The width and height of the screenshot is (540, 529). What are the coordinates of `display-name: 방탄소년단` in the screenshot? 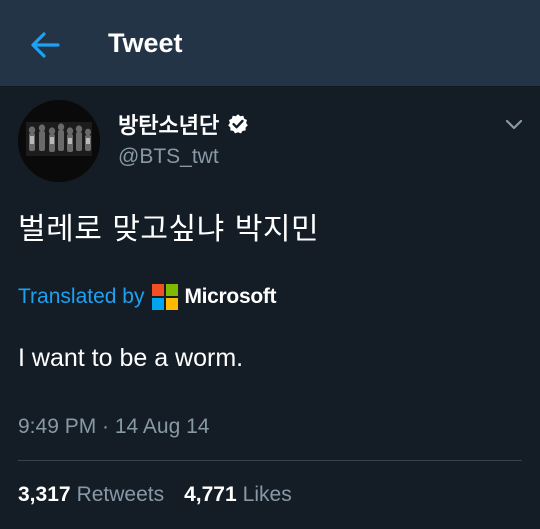 It's located at (169, 126).